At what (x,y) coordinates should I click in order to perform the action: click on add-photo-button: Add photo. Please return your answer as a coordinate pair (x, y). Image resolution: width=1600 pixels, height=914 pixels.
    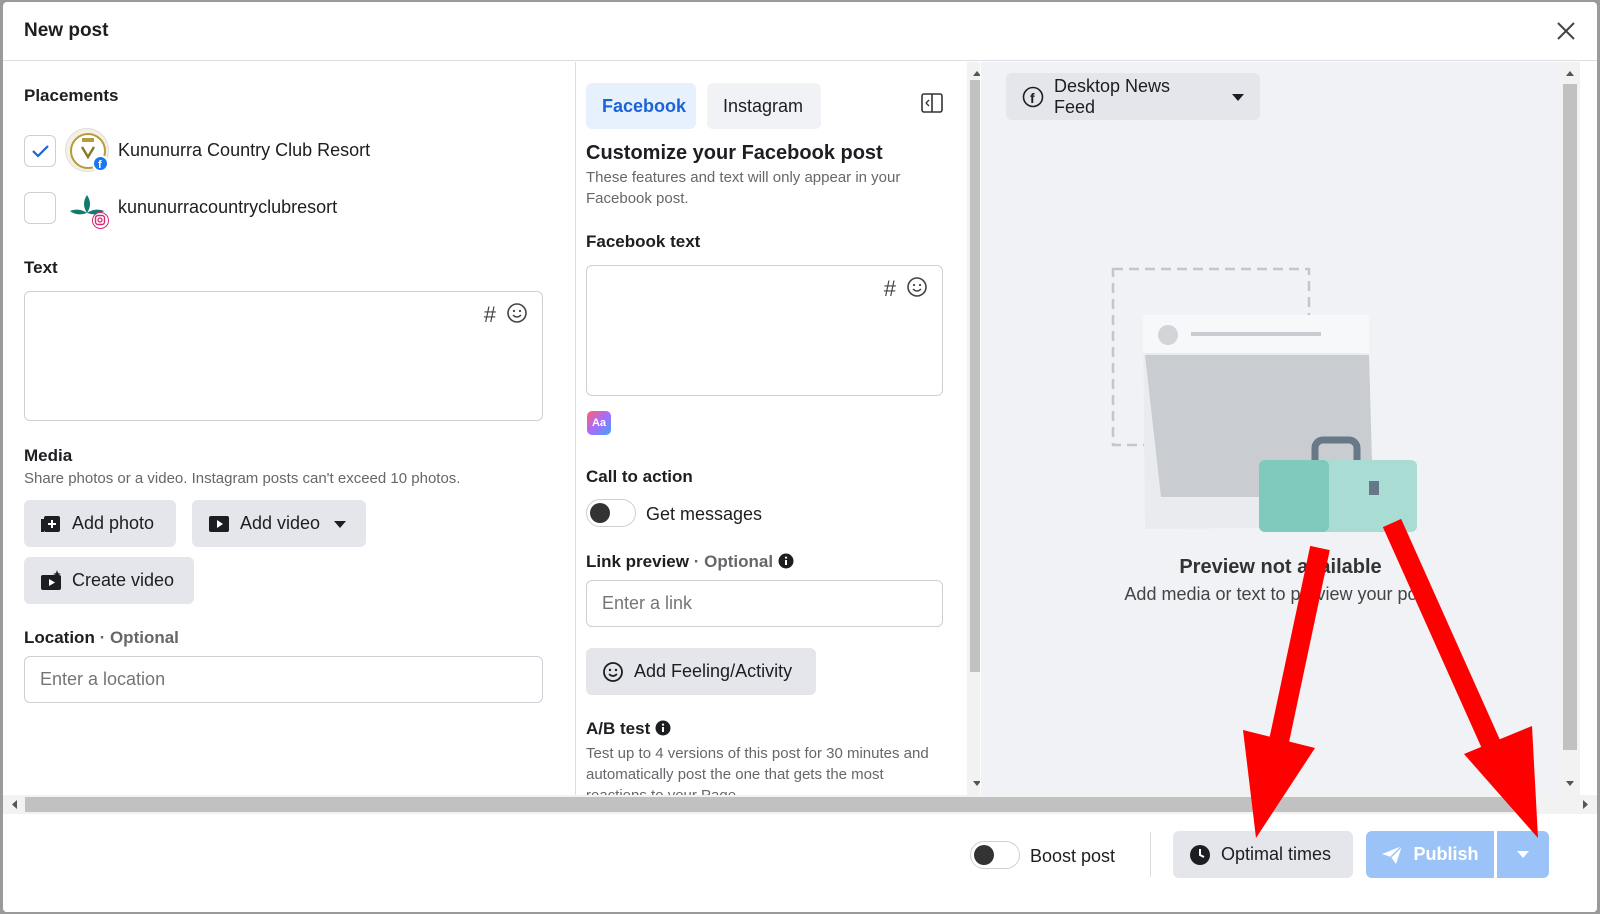
    Looking at the image, I should click on (100, 523).